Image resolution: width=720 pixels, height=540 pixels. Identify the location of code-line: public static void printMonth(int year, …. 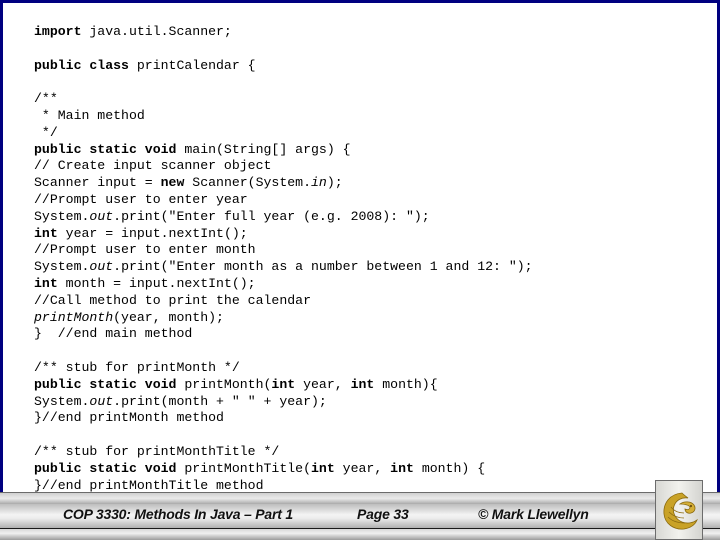
(283, 385).